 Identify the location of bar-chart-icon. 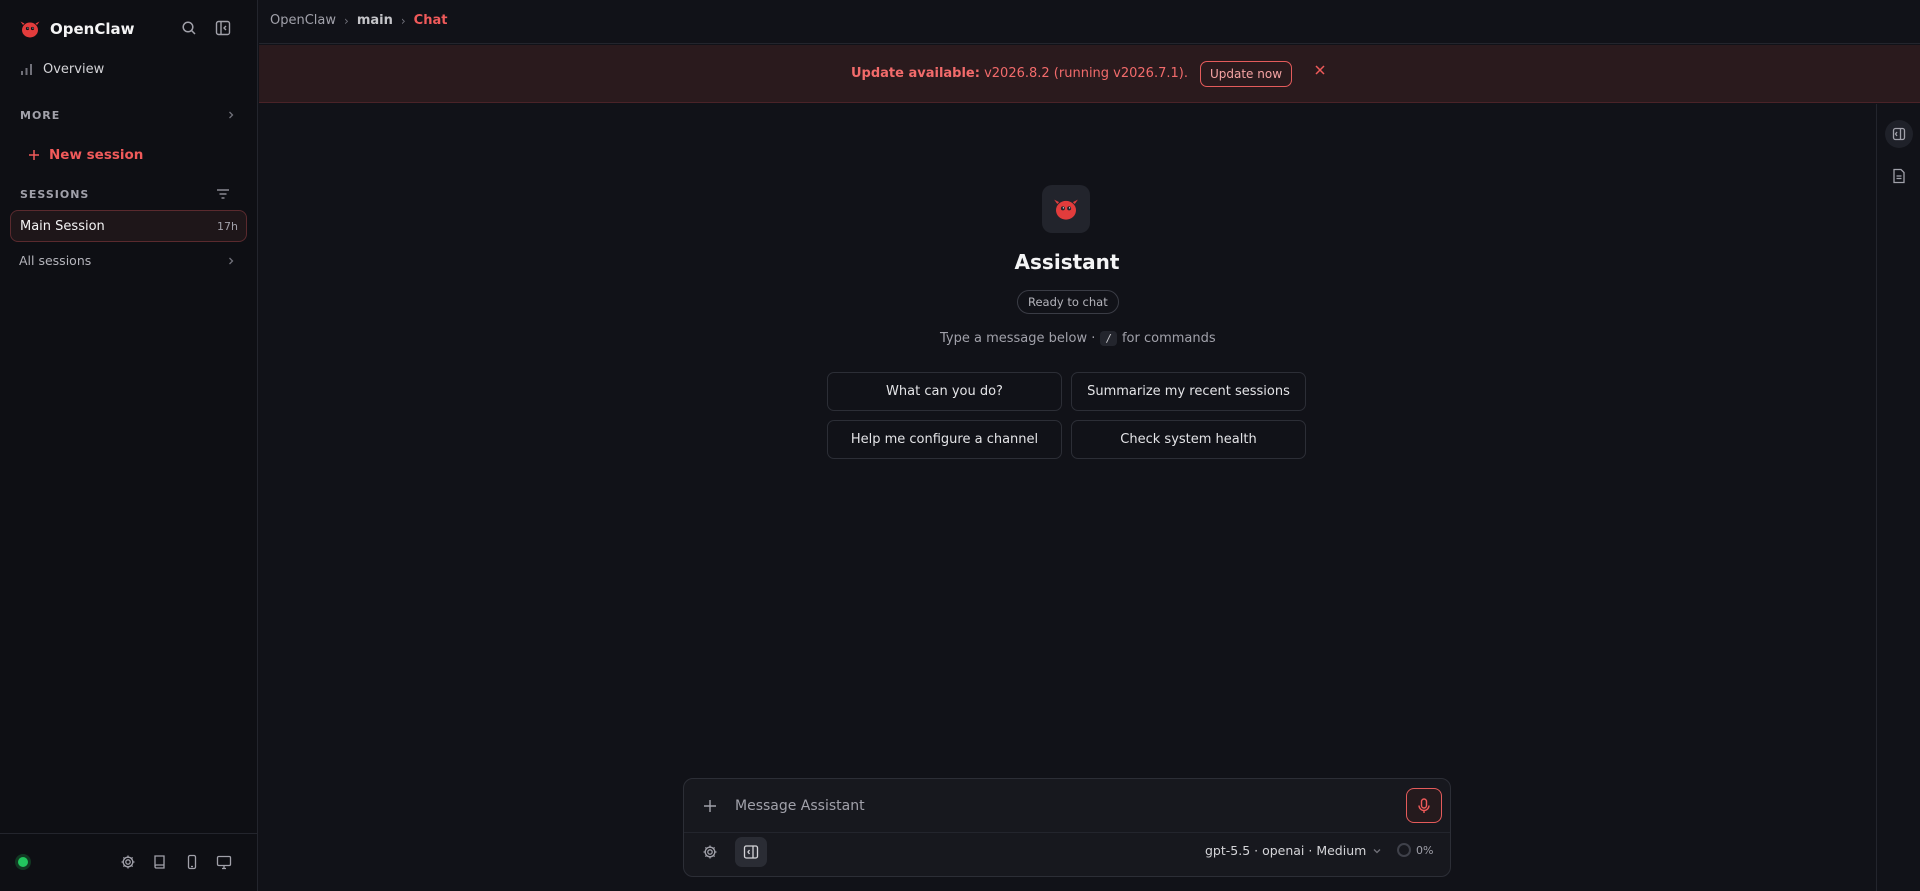
(26, 69).